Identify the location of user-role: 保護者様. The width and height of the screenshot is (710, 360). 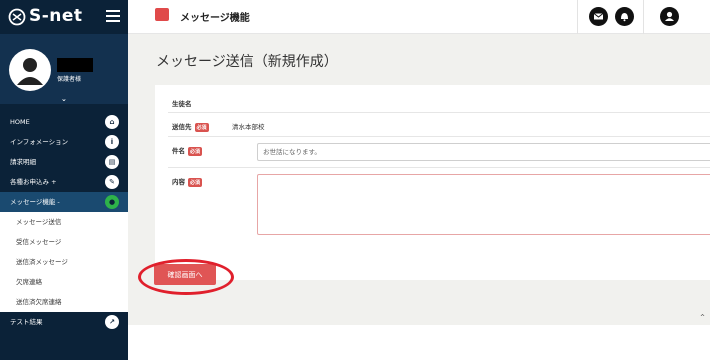
(69, 79).